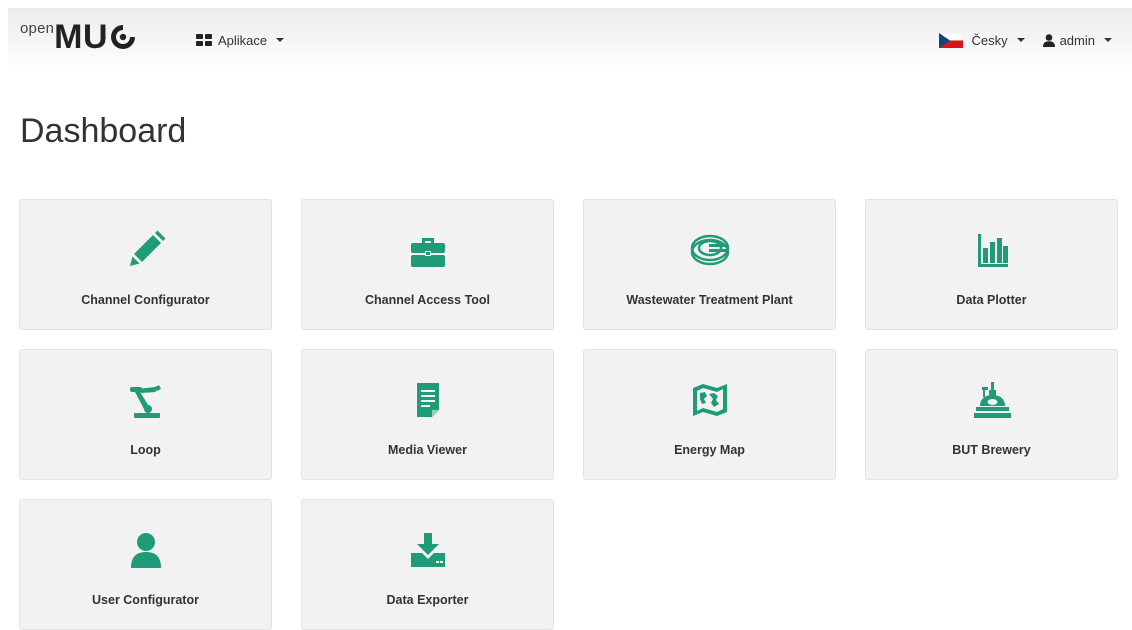 The height and width of the screenshot is (630, 1132). What do you see at coordinates (709, 400) in the screenshot?
I see `map-icon` at bounding box center [709, 400].